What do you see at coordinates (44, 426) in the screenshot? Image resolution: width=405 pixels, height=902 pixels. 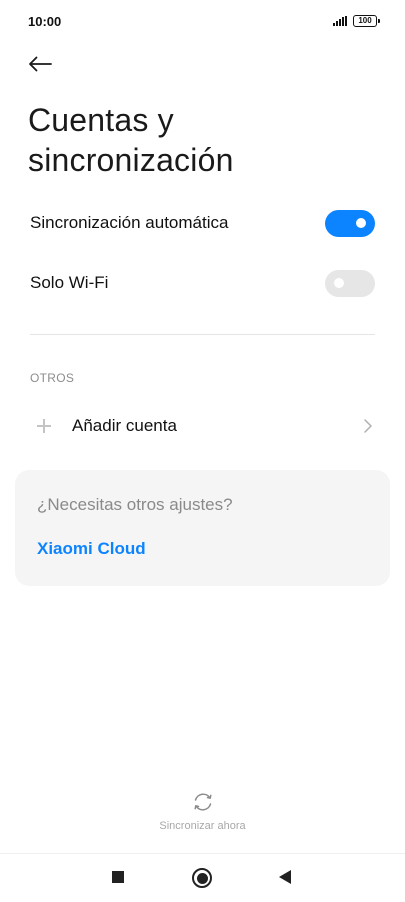 I see `plus-icon` at bounding box center [44, 426].